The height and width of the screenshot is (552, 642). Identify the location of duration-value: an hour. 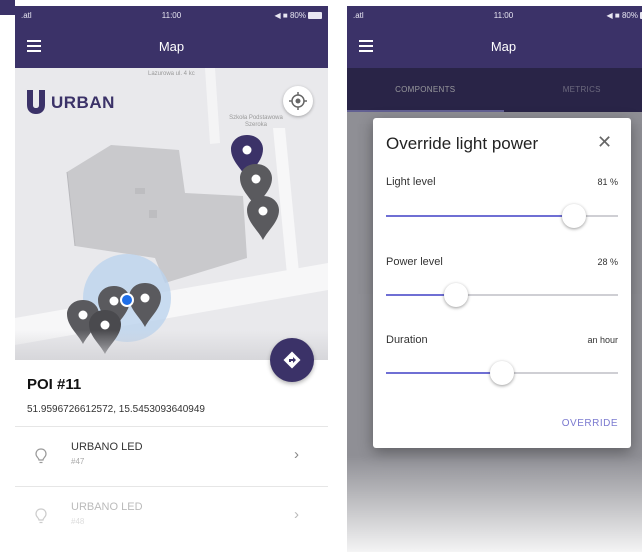
(602, 340).